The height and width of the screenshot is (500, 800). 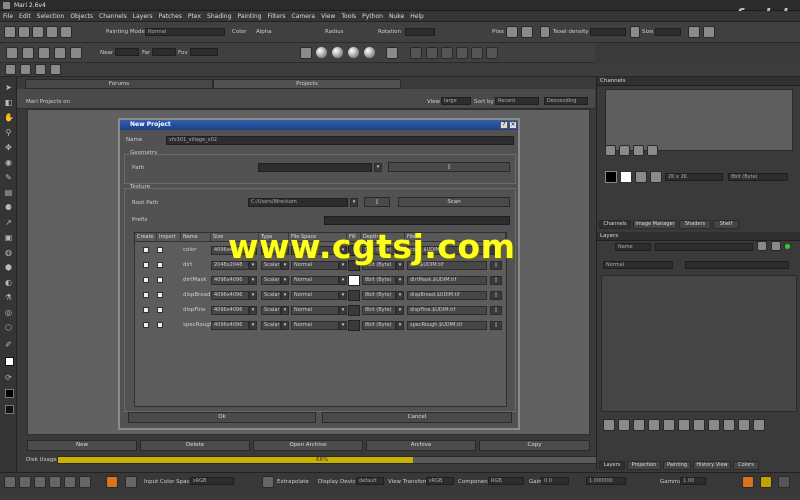 I want to click on project-name-input: vfx301_village_v02, so click(x=340, y=140).